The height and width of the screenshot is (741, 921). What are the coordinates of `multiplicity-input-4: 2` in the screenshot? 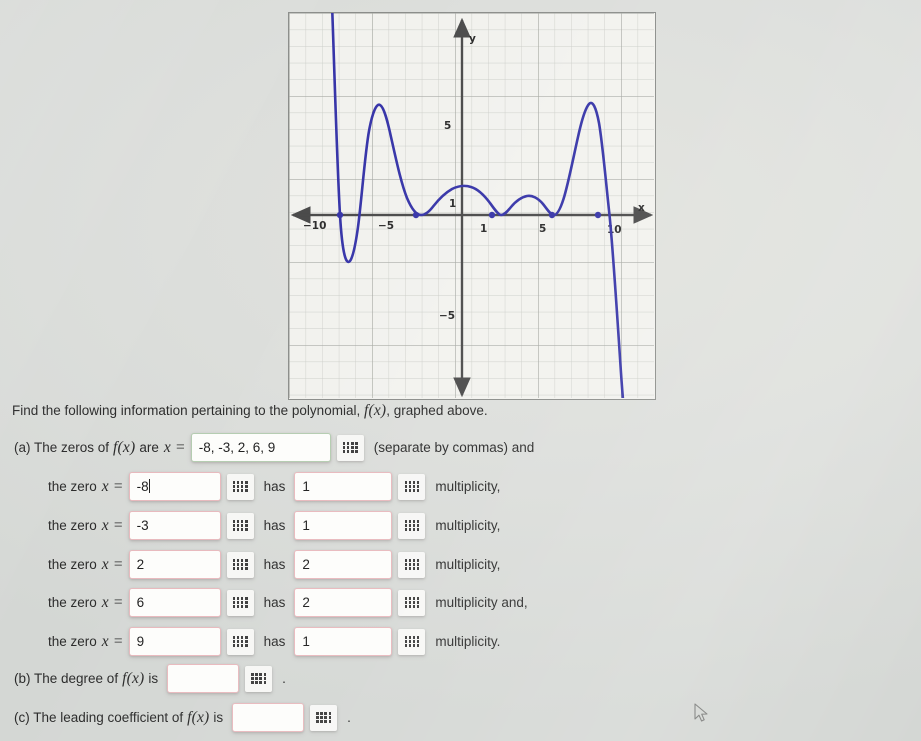 It's located at (343, 602).